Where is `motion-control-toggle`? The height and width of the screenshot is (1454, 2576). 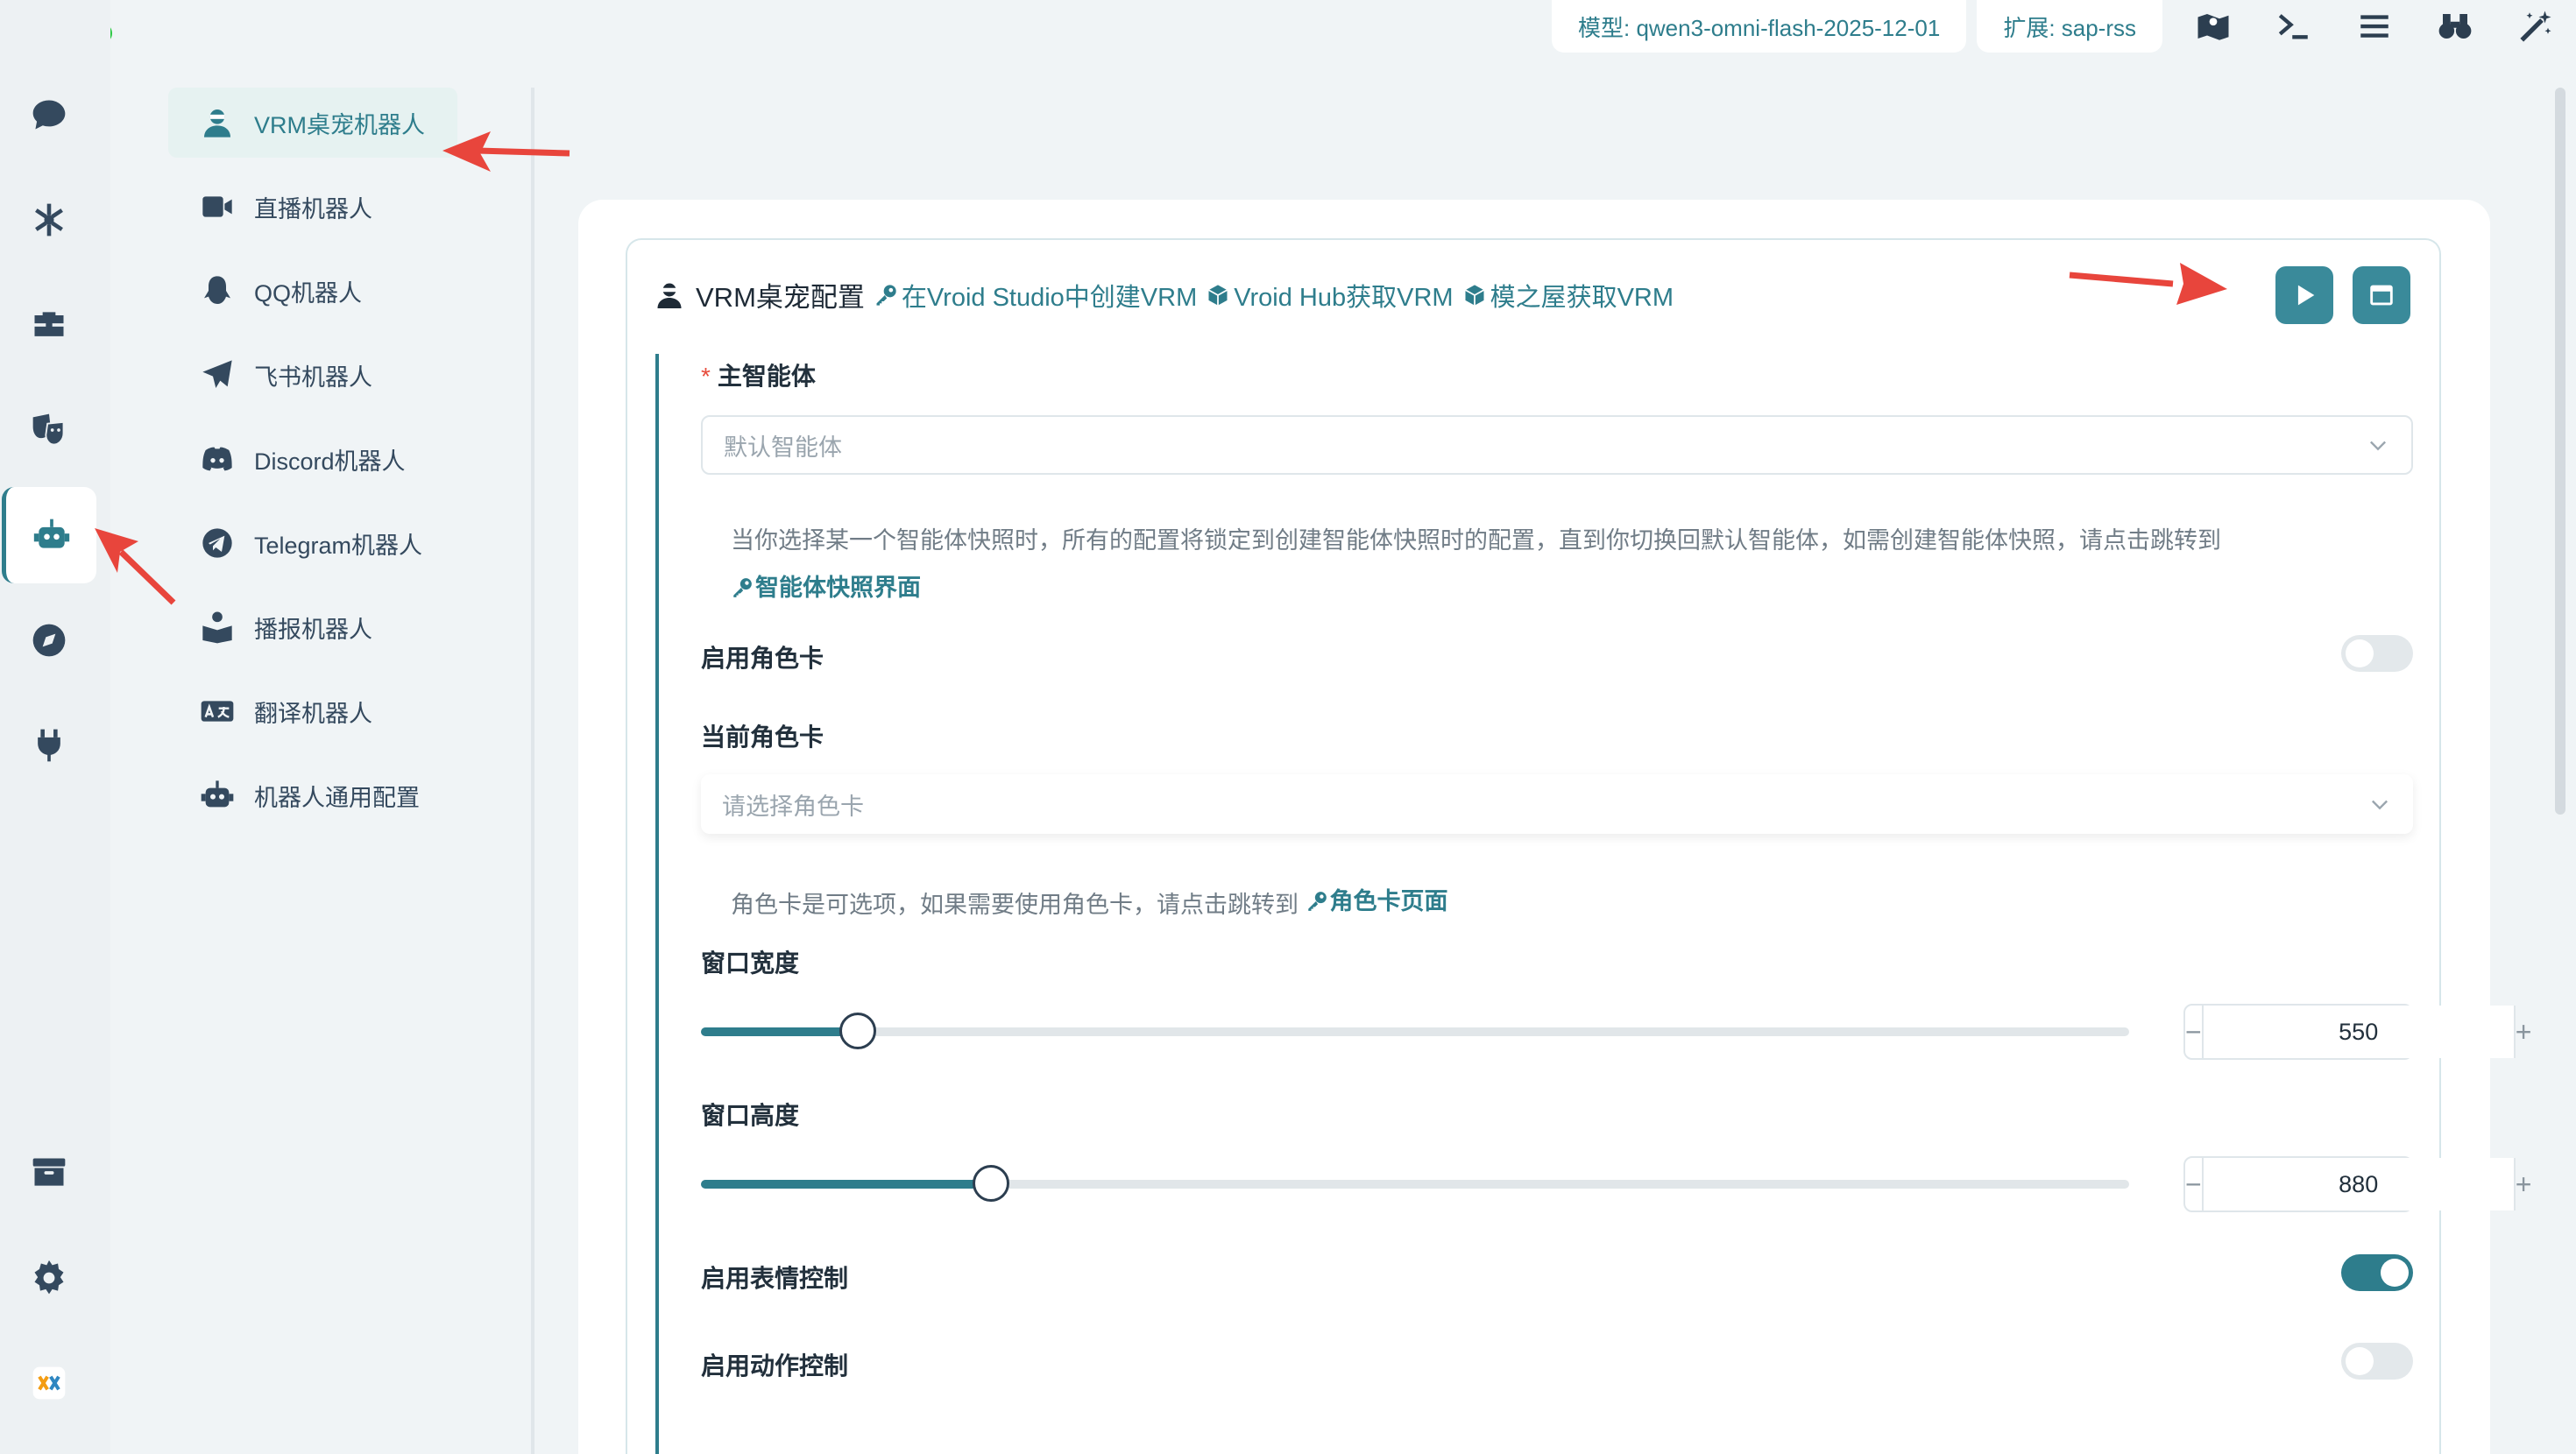
motion-control-toggle is located at coordinates (2377, 1361).